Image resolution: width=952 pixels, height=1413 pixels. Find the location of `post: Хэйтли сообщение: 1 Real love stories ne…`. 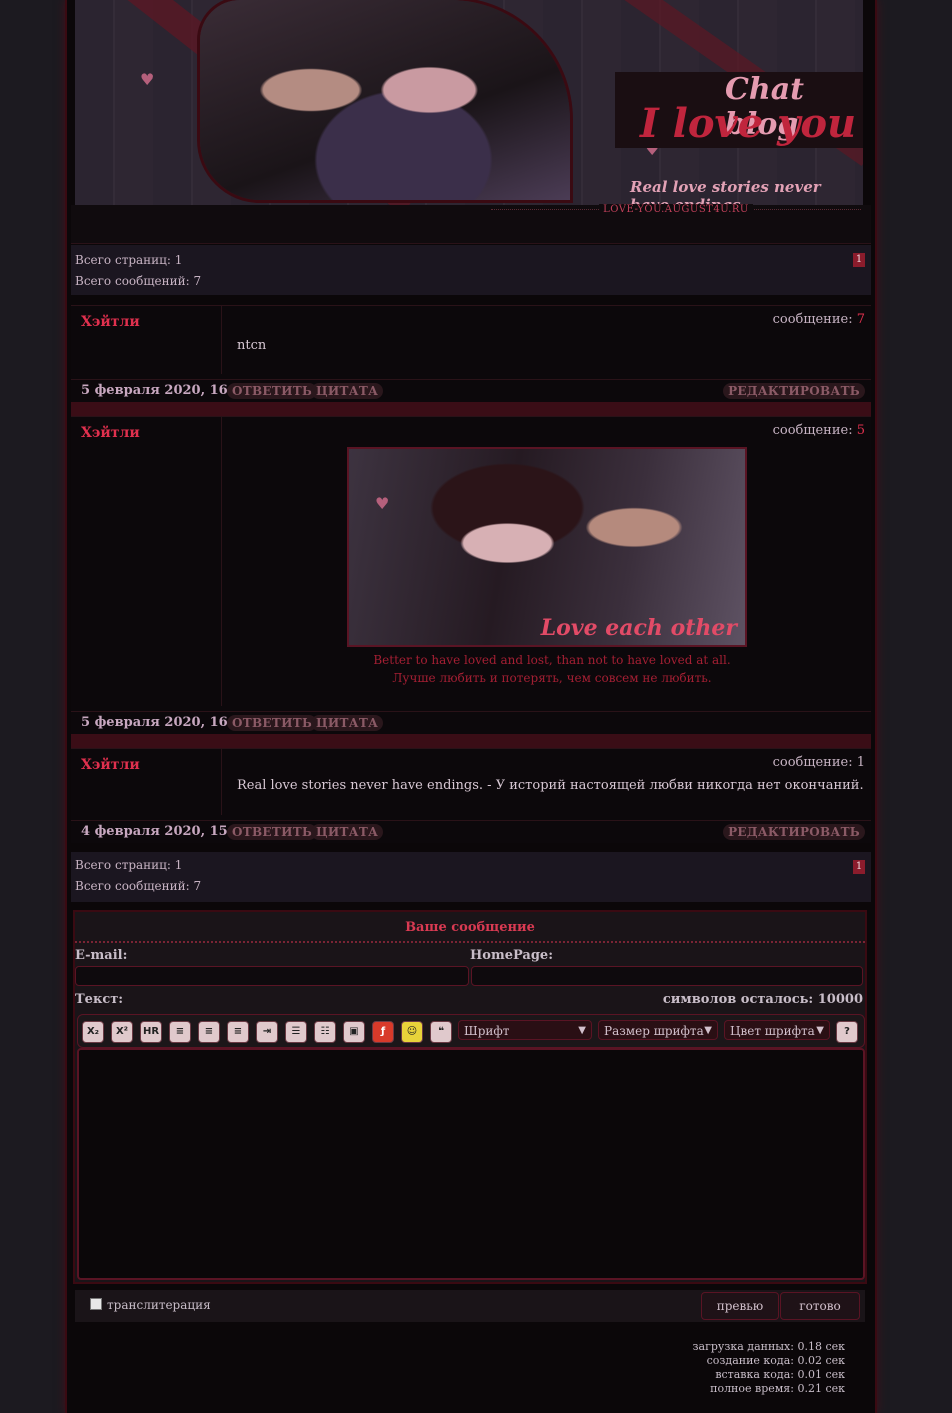

post: Хэйтли сообщение: 1 Real love stories ne… is located at coordinates (471, 795).